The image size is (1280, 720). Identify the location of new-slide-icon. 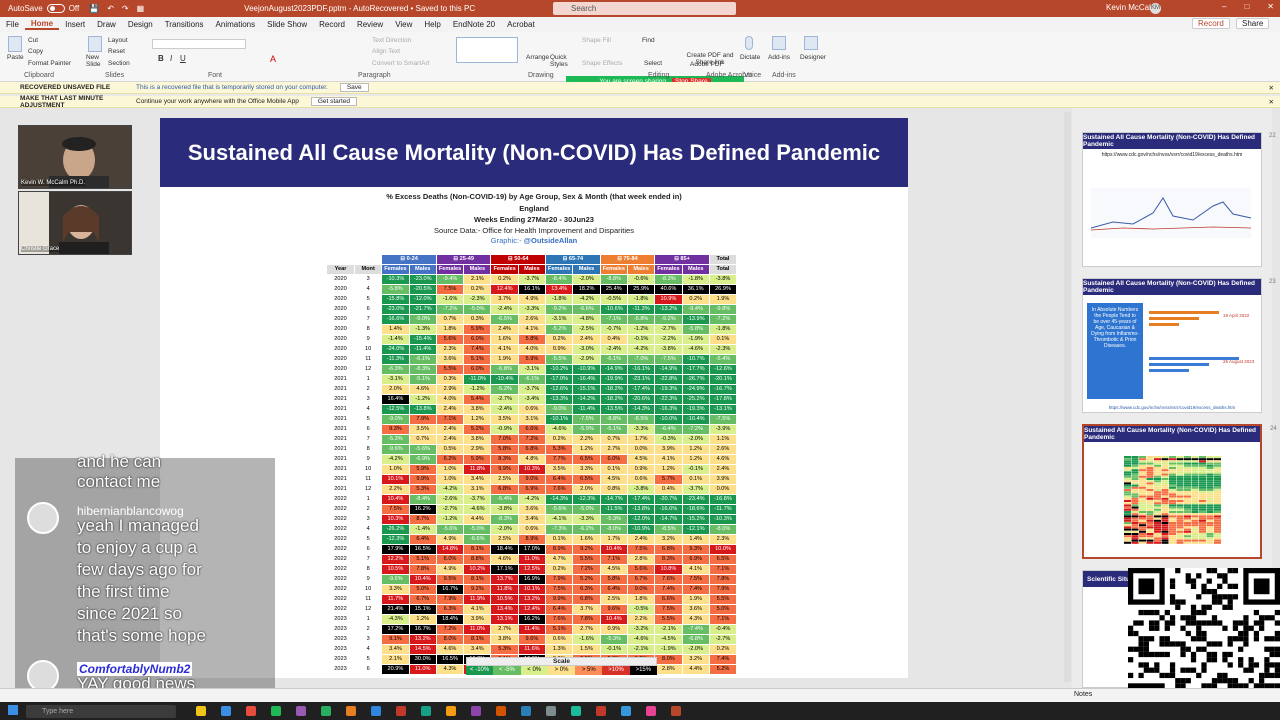
(95, 44).